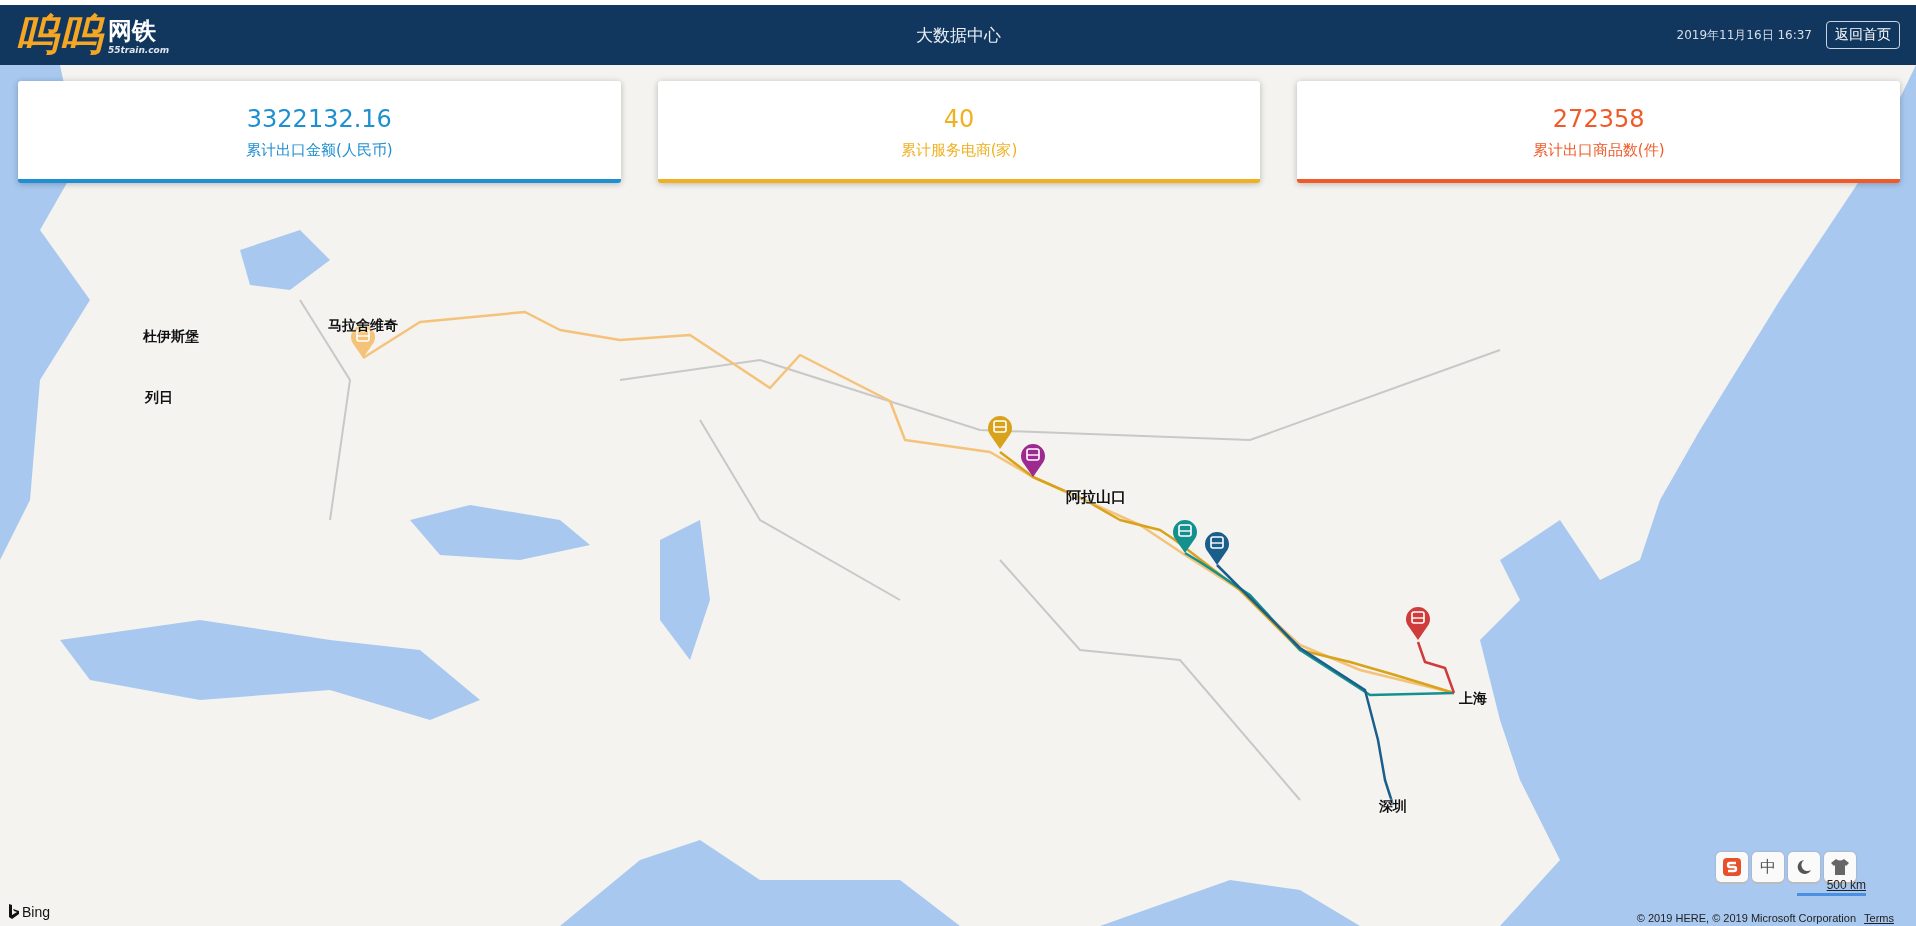  Describe the element at coordinates (60, 35) in the screenshot. I see `logo-text: 呜呜` at that location.